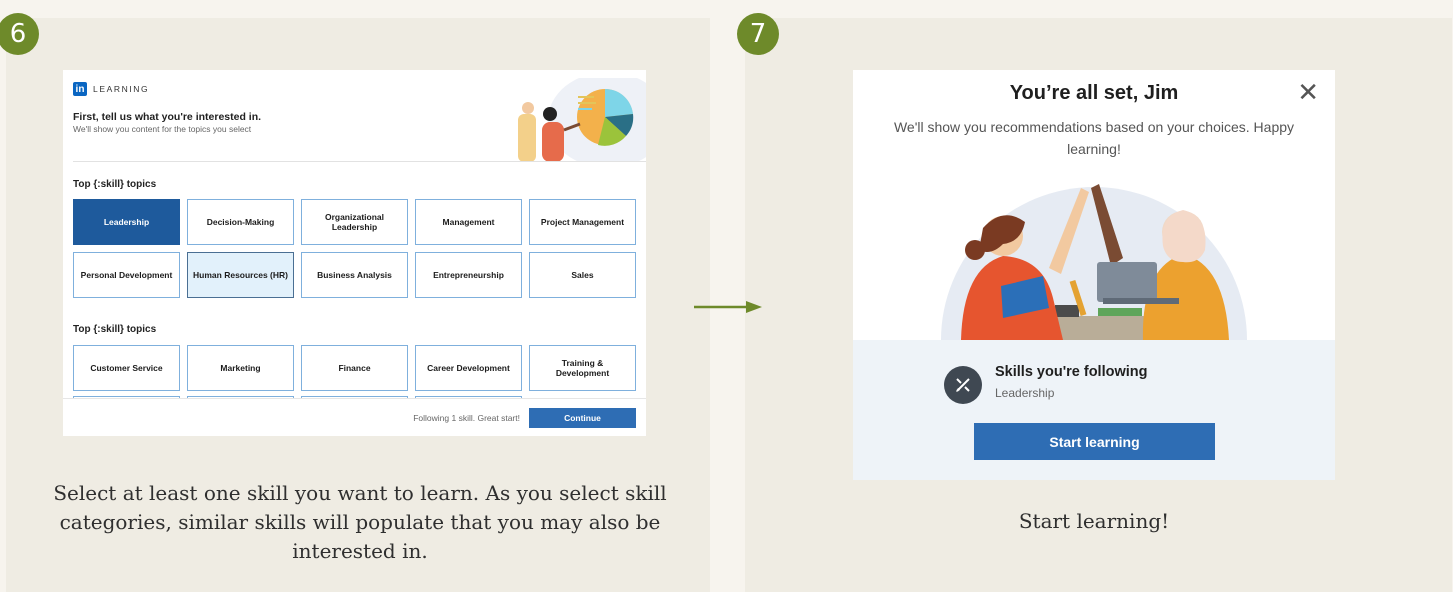 The image size is (1453, 592). What do you see at coordinates (359, 161) in the screenshot?
I see `header-divider` at bounding box center [359, 161].